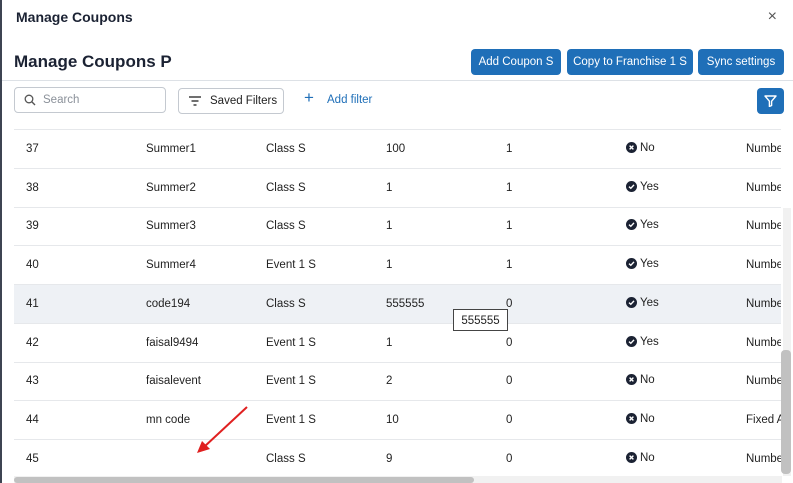  I want to click on table-row: 42 faisal9494 Event 1 S 1 0 Numbe Yes, so click(397, 343).